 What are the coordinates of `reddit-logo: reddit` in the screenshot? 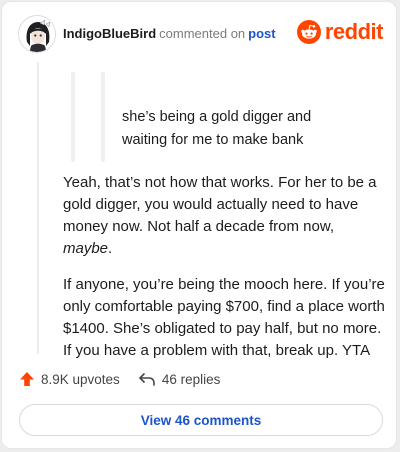 It's located at (340, 31).